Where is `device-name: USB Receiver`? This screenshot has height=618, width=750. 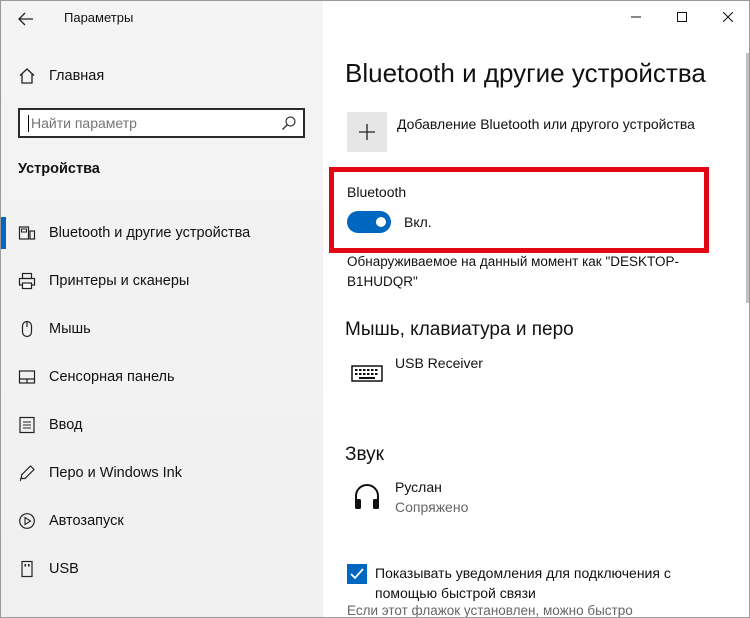 device-name: USB Receiver is located at coordinates (439, 363).